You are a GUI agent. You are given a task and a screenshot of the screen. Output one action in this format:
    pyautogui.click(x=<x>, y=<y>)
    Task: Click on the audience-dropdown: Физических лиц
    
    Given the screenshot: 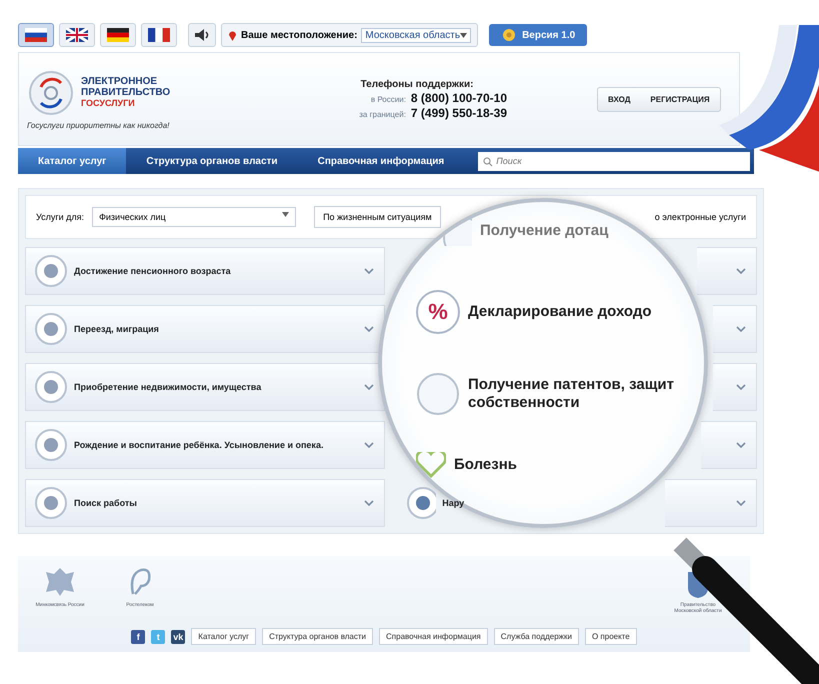 What is the action you would take?
    pyautogui.click(x=194, y=217)
    